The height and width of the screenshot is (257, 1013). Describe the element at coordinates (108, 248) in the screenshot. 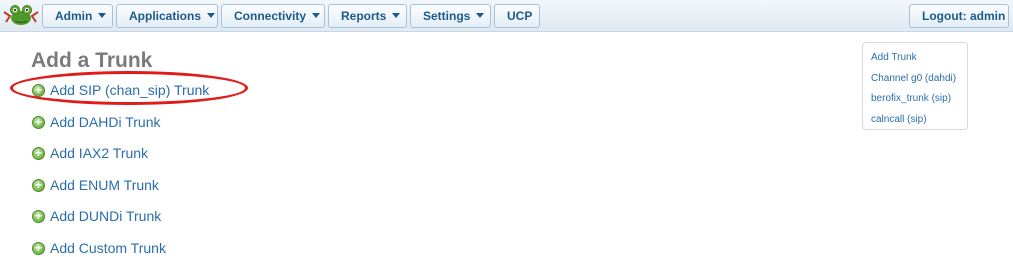

I see `trunk-link-label: Add Custom Trunk` at that location.